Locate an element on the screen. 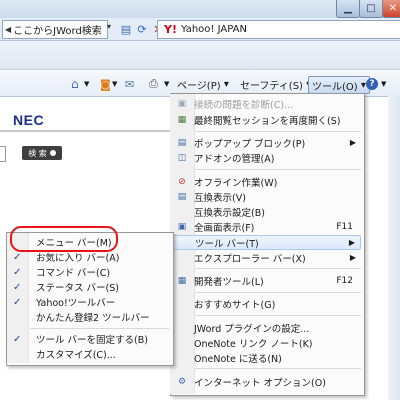 The height and width of the screenshot is (400, 400). yahoo-search-label: Yahoo! JAPAN is located at coordinates (213, 29).